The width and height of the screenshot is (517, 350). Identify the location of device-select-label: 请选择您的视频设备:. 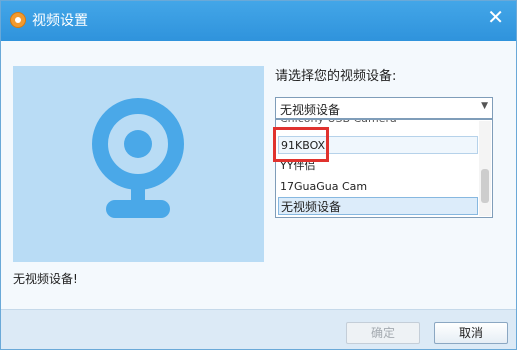
(336, 76).